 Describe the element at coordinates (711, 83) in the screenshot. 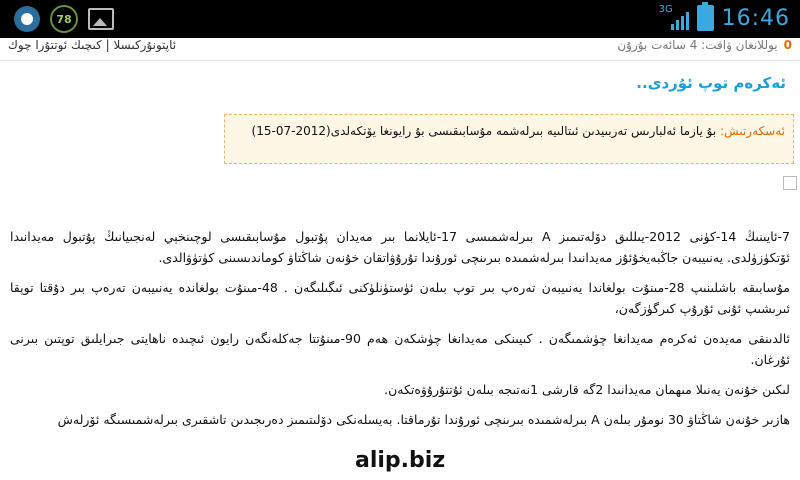

I see `post-title: ئەكرەم توپ ئۇردى..` at that location.